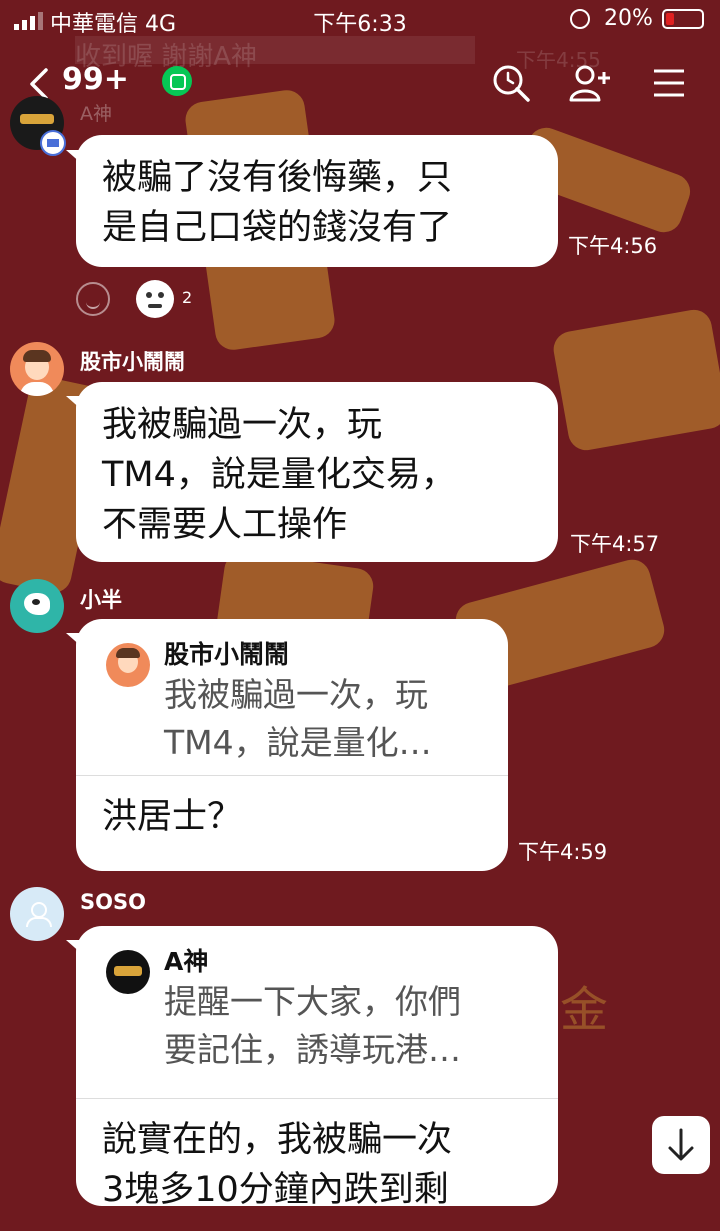 Image resolution: width=720 pixels, height=1231 pixels. Describe the element at coordinates (93, 299) in the screenshot. I see `add-reaction-icon` at that location.